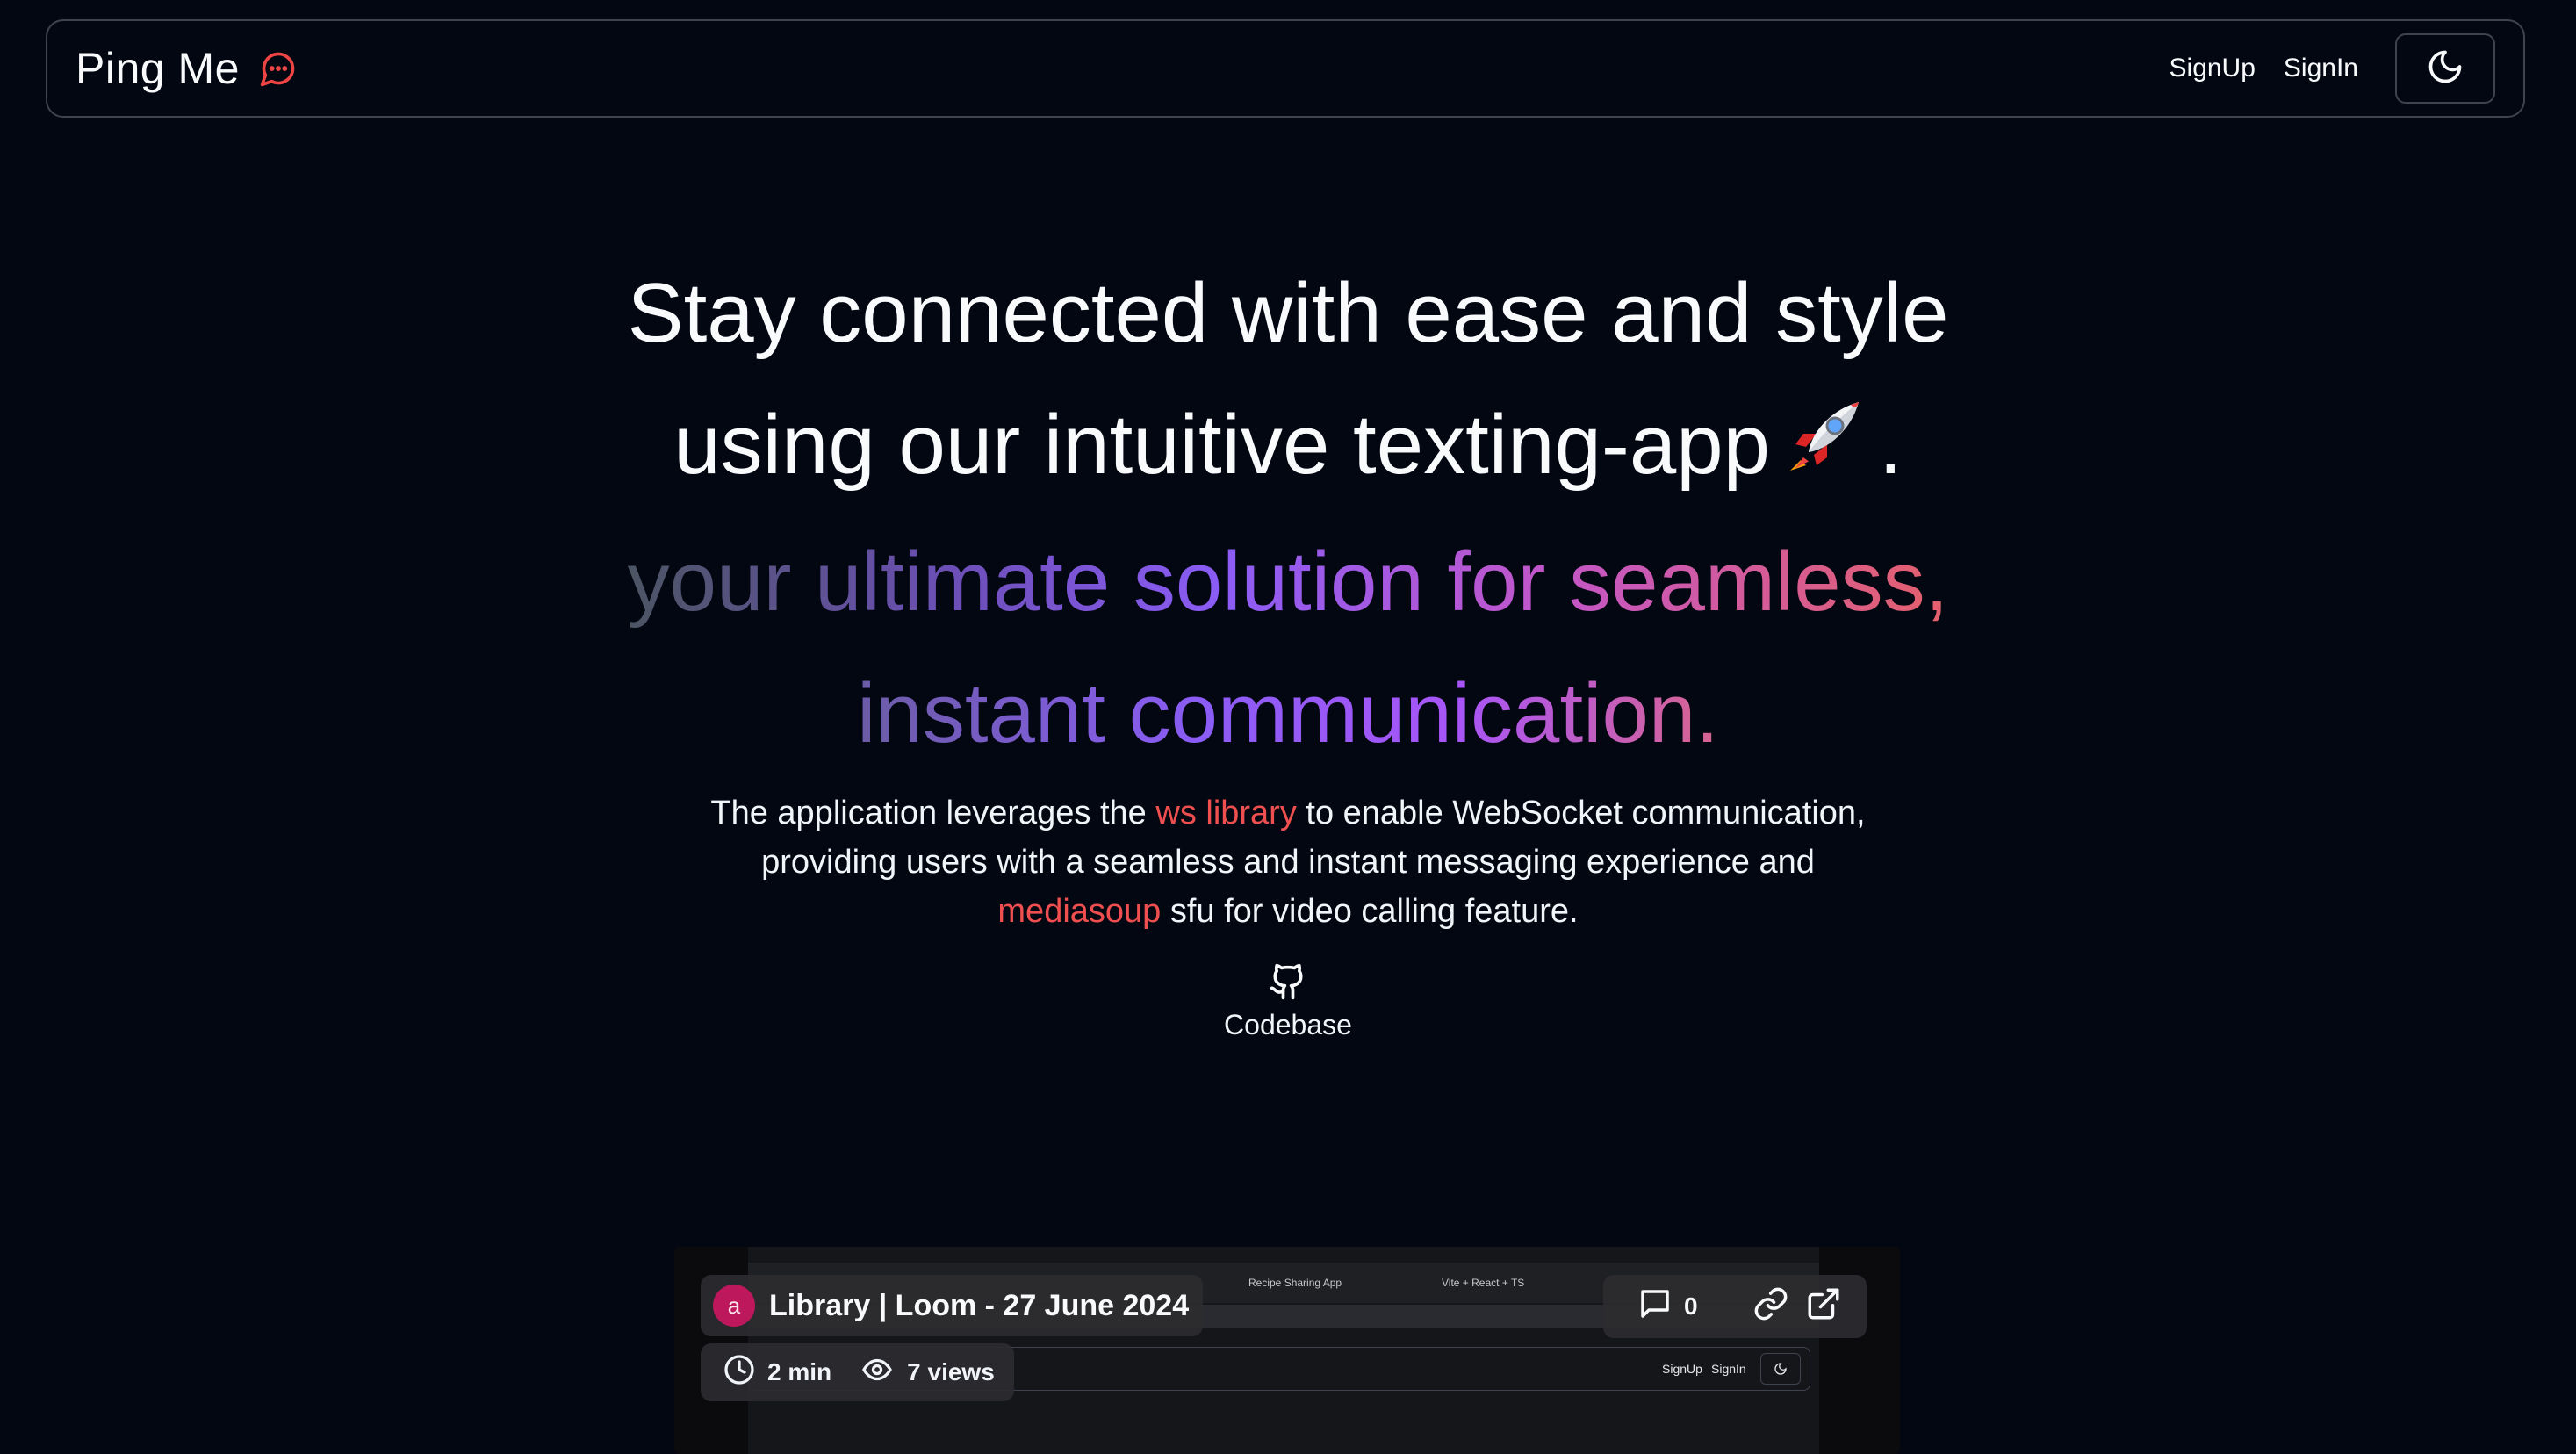 The height and width of the screenshot is (1454, 2576). Describe the element at coordinates (739, 1373) in the screenshot. I see `clock-icon` at that location.